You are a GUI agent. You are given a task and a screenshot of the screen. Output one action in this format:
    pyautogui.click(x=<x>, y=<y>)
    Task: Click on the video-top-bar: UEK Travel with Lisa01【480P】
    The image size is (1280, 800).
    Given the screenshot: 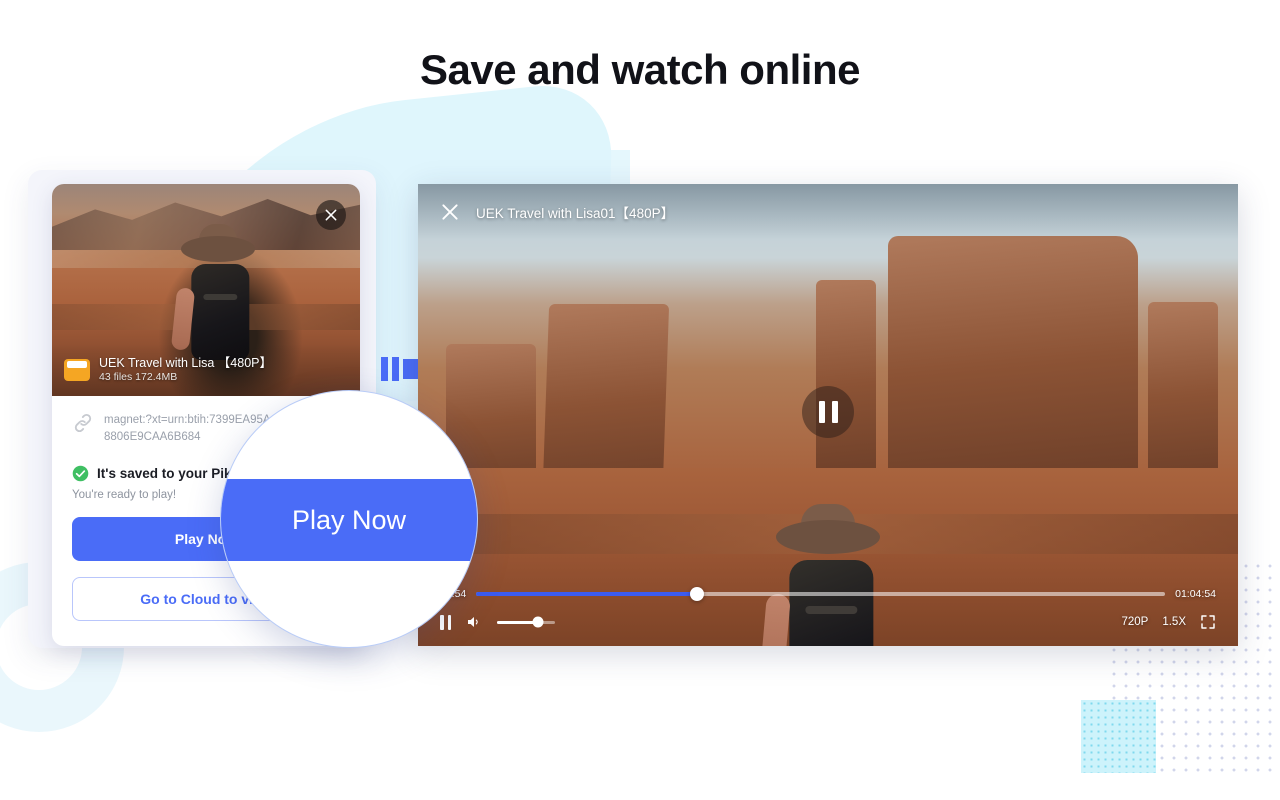 What is the action you would take?
    pyautogui.click(x=828, y=212)
    